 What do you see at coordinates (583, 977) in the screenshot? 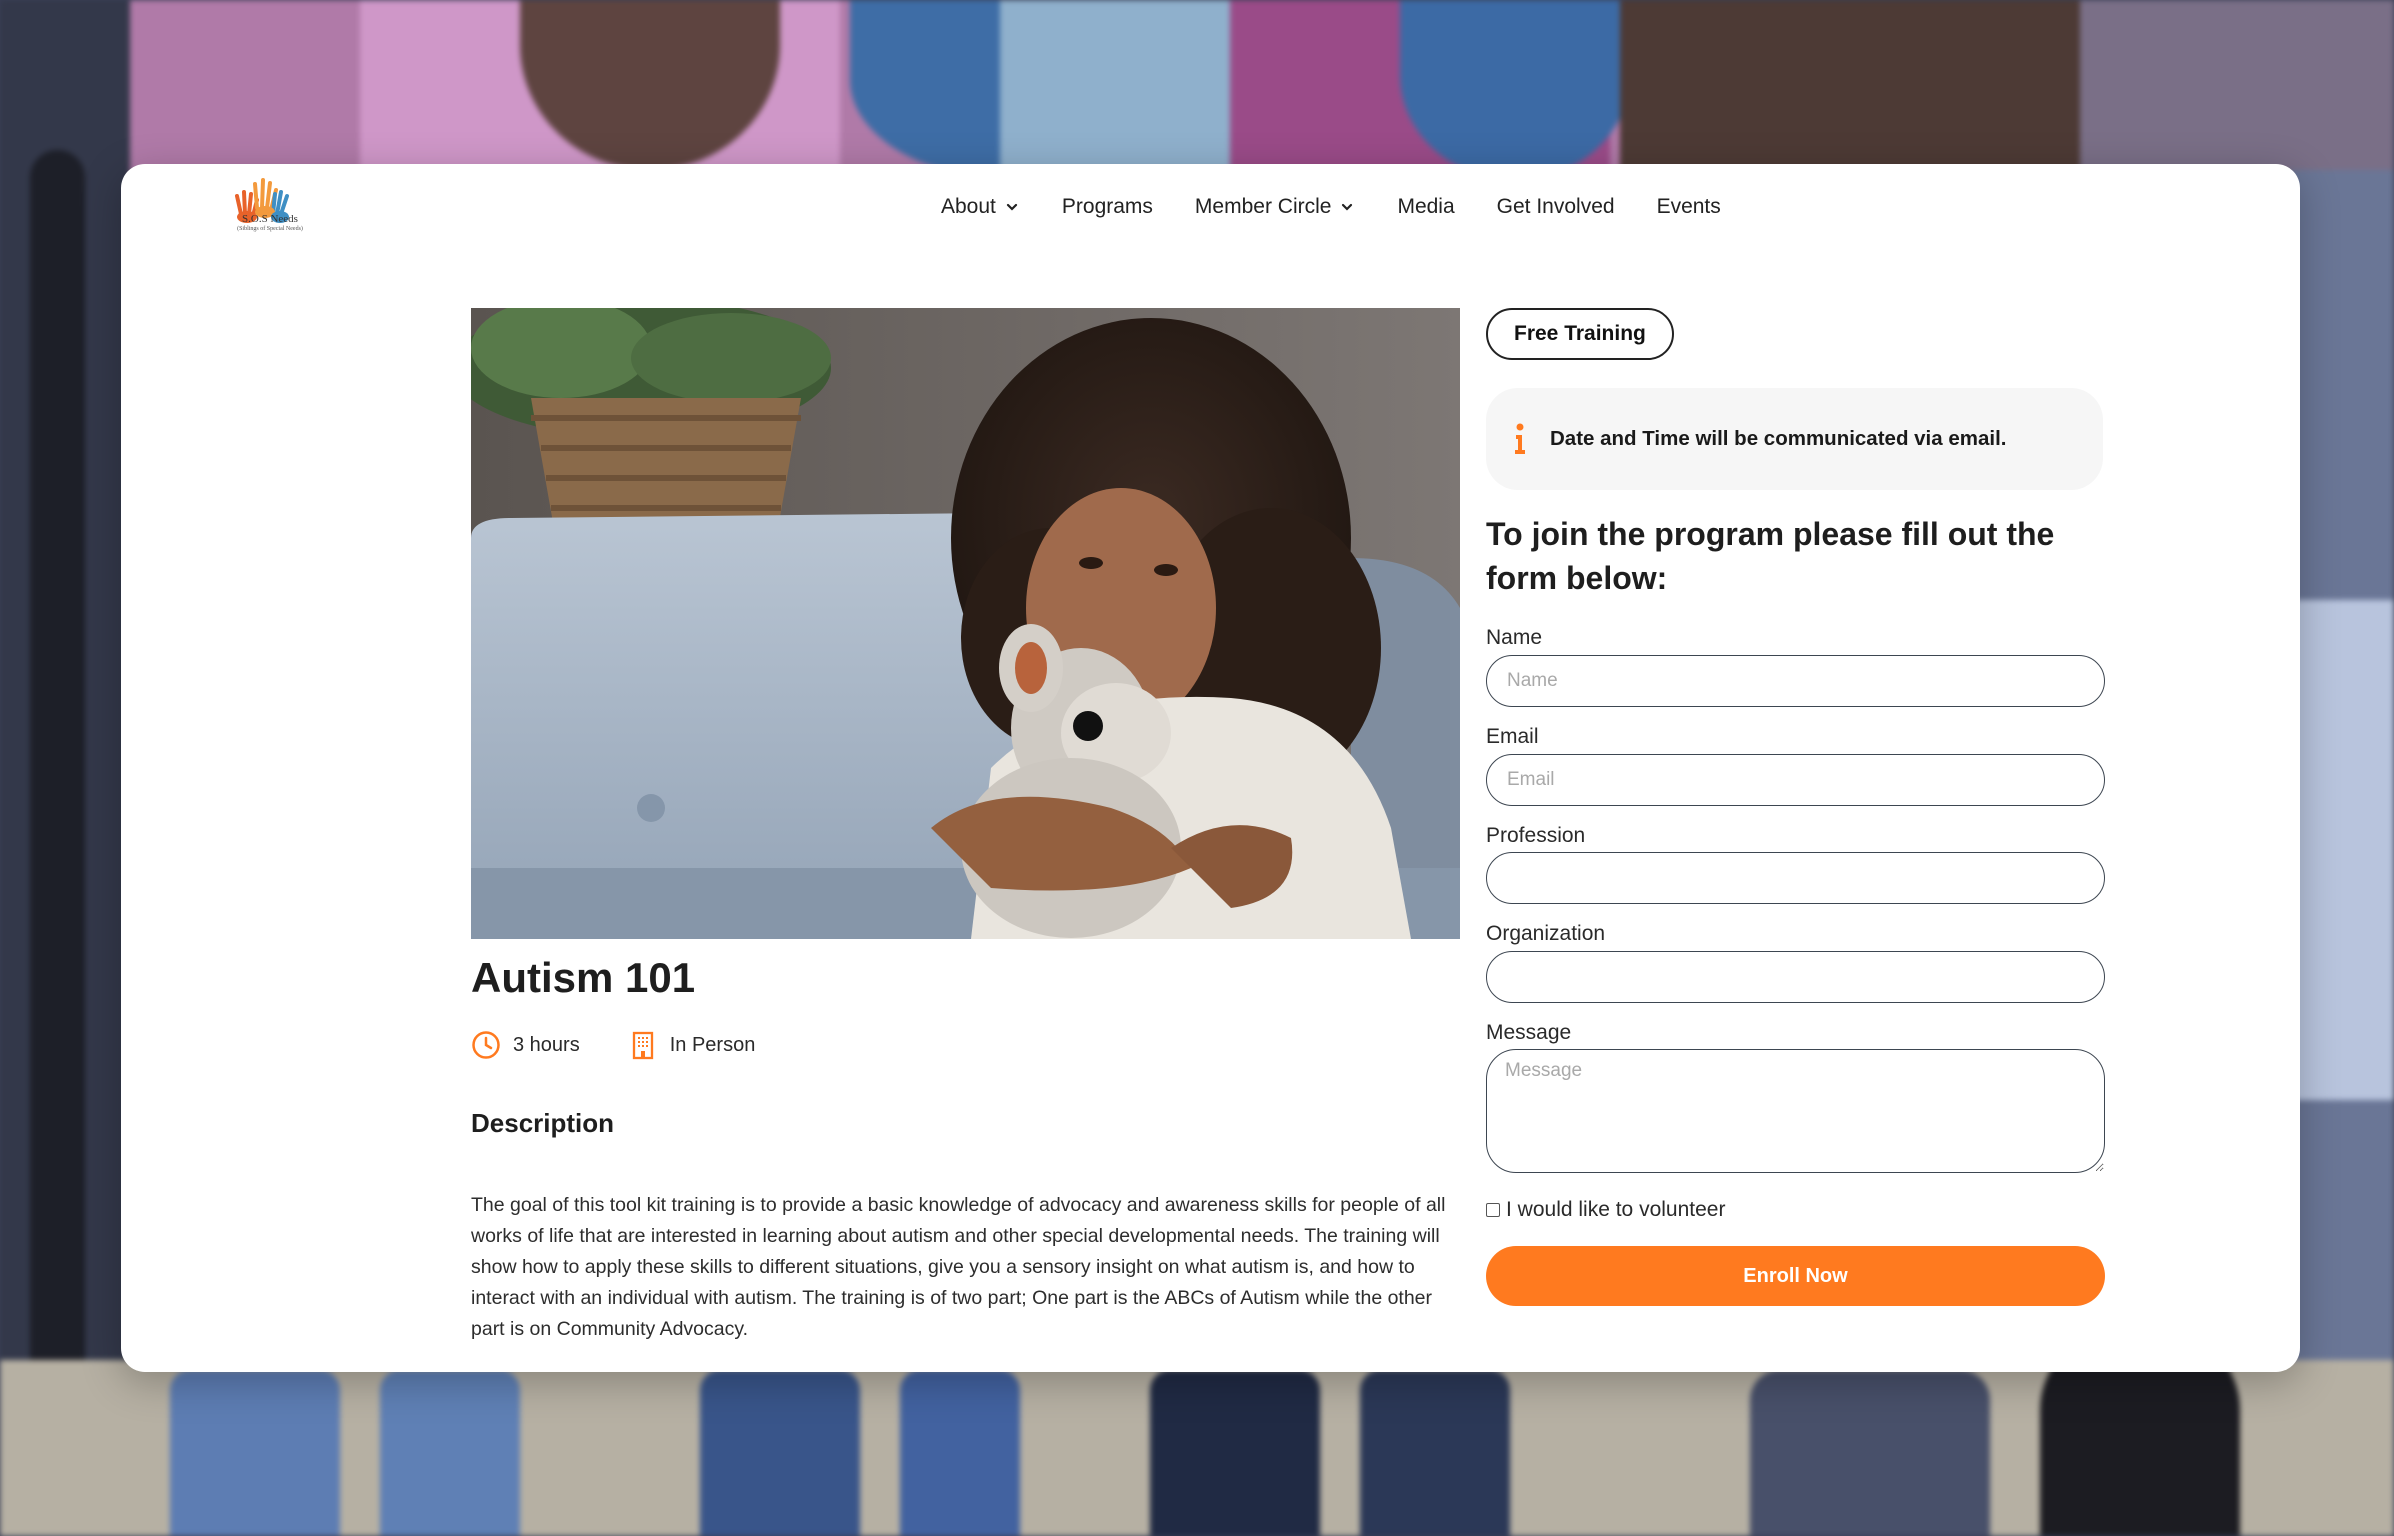
I see `program-title: Autism 101` at bounding box center [583, 977].